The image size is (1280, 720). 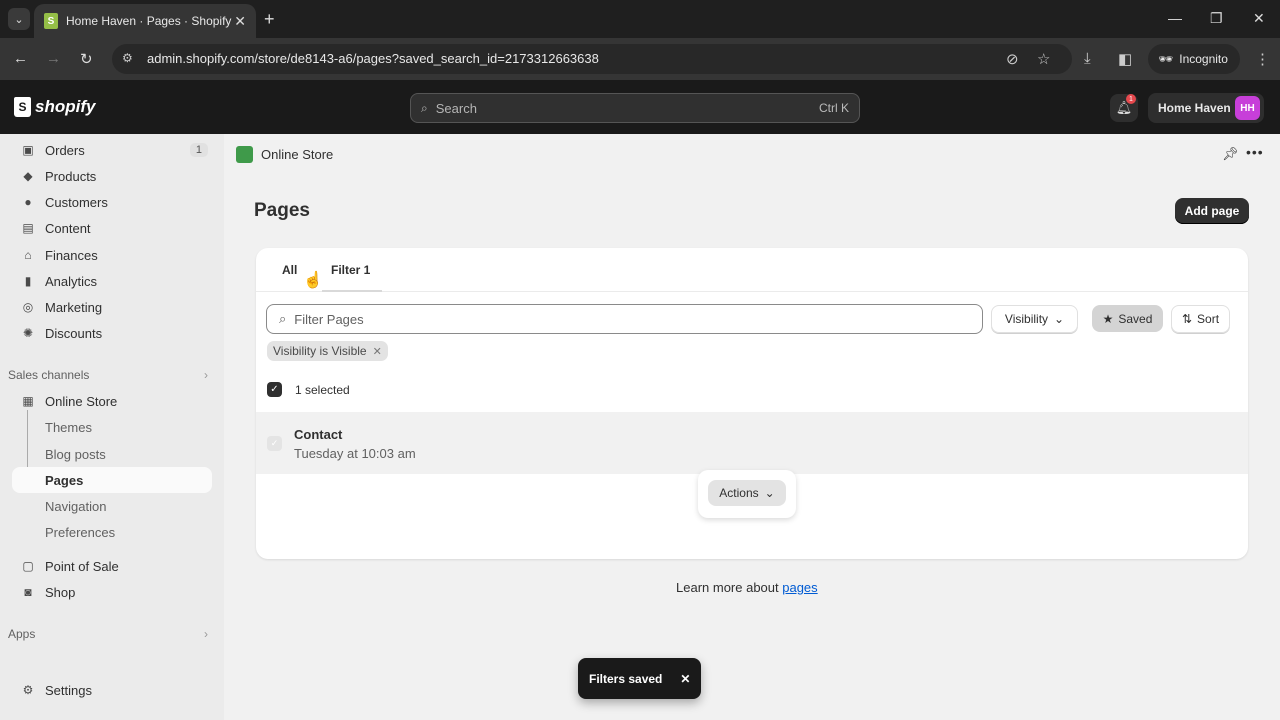 What do you see at coordinates (685, 679) in the screenshot?
I see `close-toast-icon: ✕` at bounding box center [685, 679].